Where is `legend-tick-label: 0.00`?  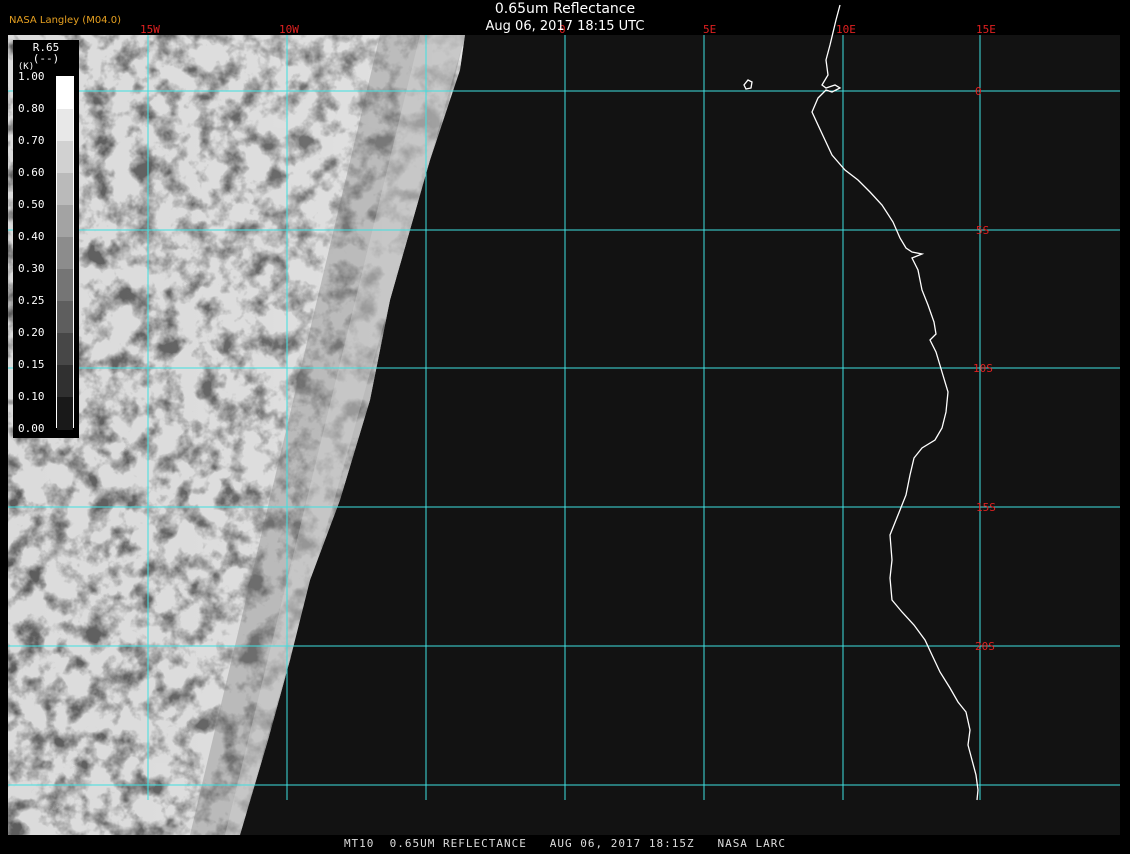 legend-tick-label: 0.00 is located at coordinates (31, 428).